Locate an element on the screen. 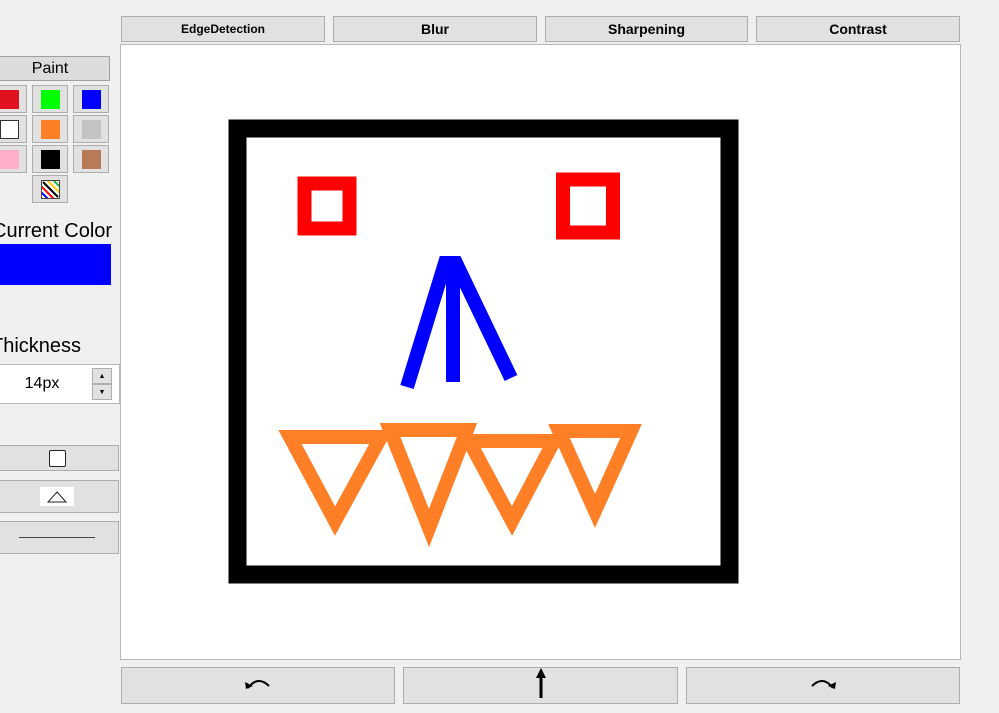 The width and height of the screenshot is (999, 713). chevron-up-icon: ▲ is located at coordinates (102, 376).